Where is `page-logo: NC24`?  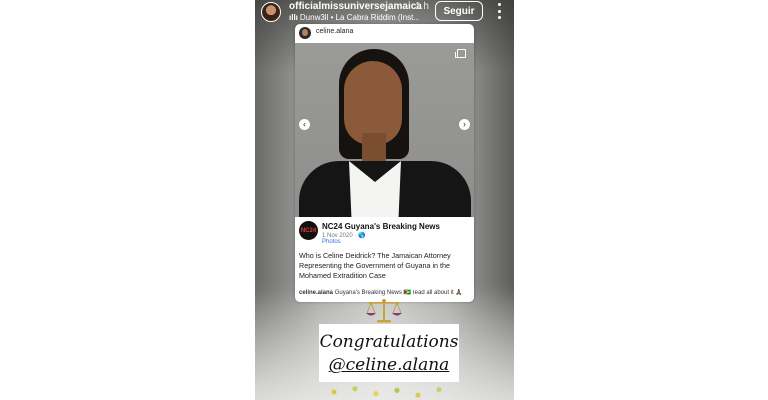 page-logo: NC24 is located at coordinates (308, 230).